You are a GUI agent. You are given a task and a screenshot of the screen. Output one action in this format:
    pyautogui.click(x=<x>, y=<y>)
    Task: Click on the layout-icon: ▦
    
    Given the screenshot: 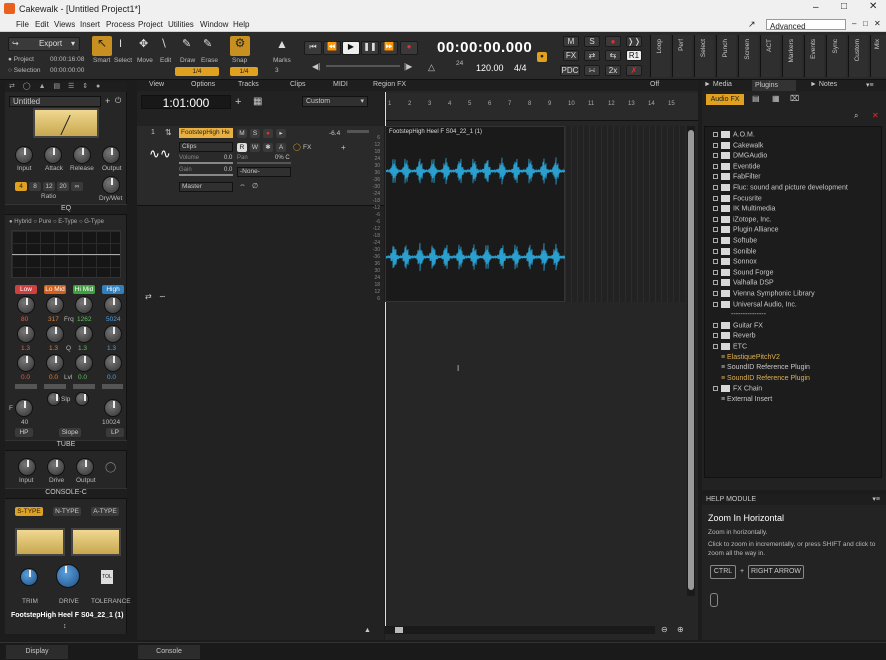 What is the action you would take?
    pyautogui.click(x=776, y=98)
    